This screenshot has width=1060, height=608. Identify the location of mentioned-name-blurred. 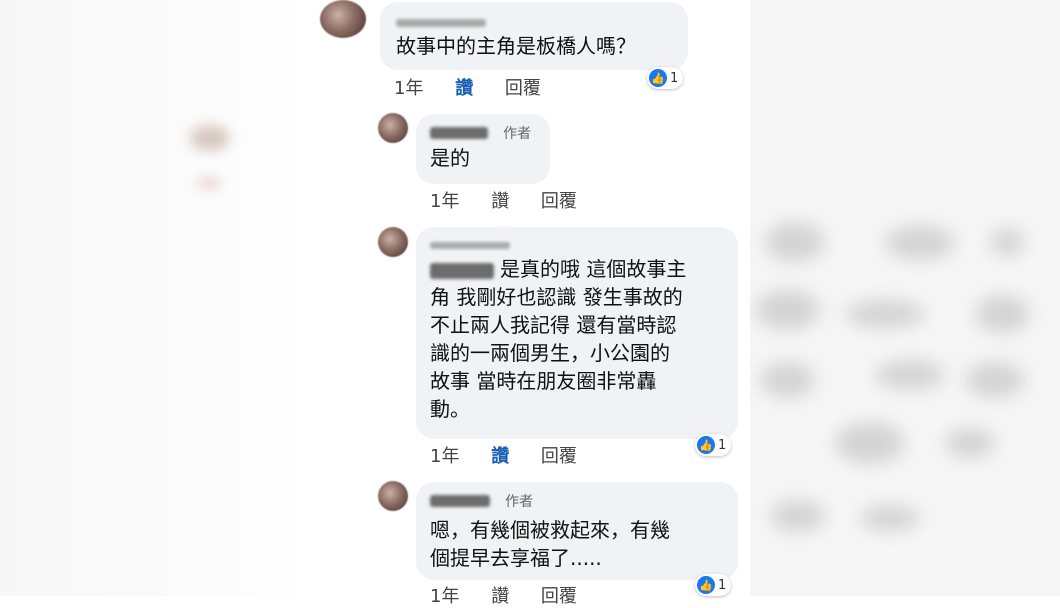
(462, 270).